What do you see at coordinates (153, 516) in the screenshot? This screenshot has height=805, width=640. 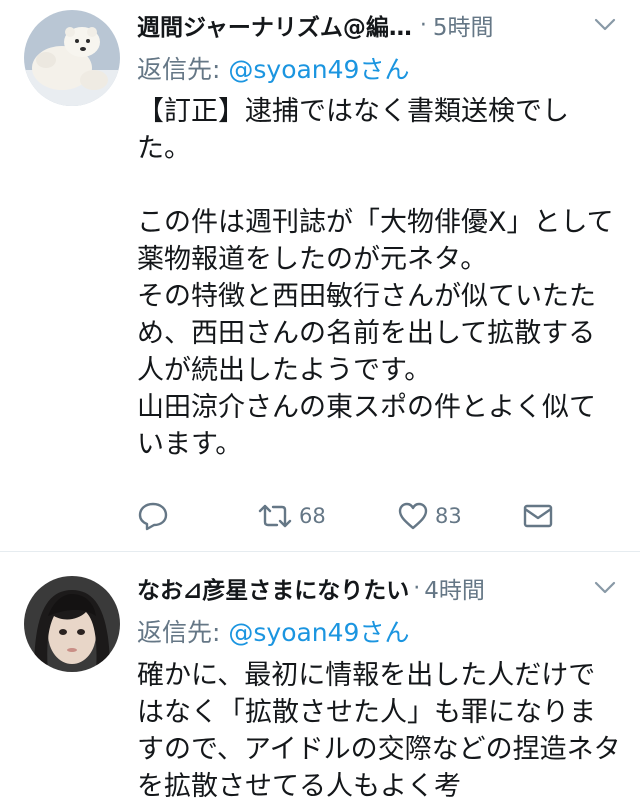 I see `reply-icon` at bounding box center [153, 516].